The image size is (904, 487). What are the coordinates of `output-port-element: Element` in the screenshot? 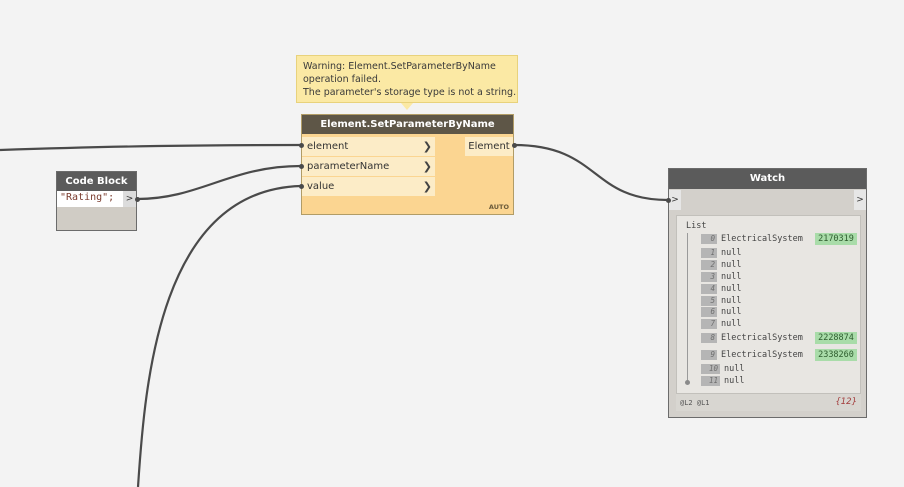 It's located at (489, 146).